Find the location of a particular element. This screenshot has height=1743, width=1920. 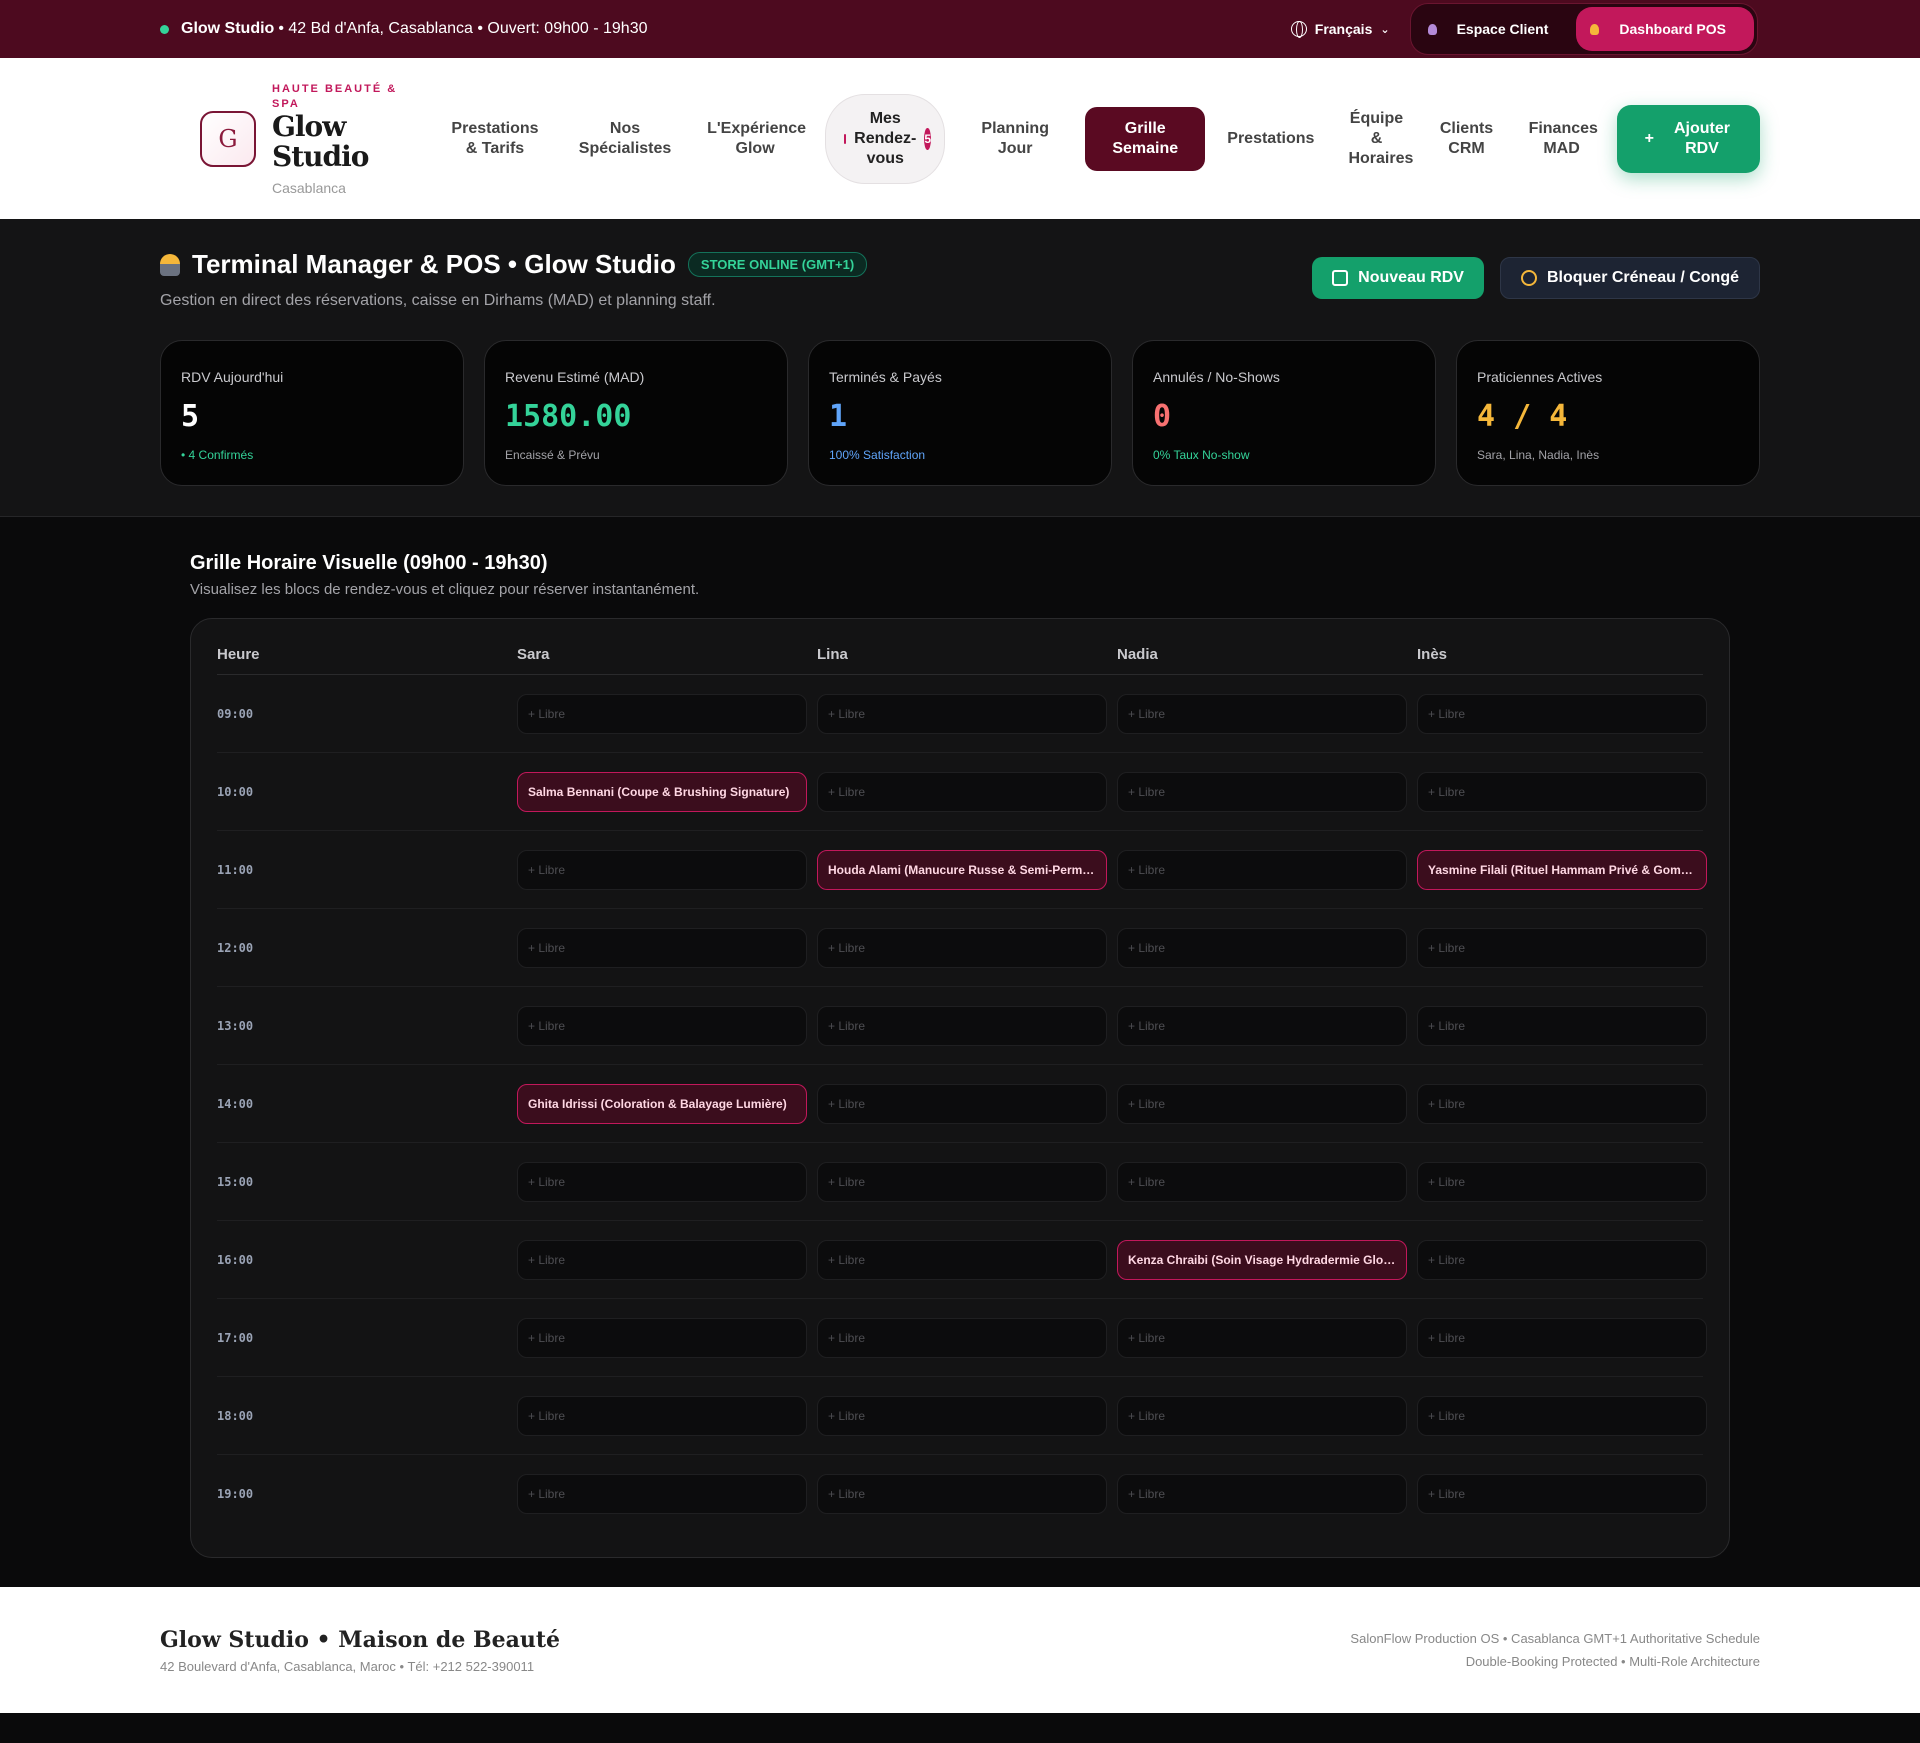

time-label: 13:00 is located at coordinates (235, 1025).